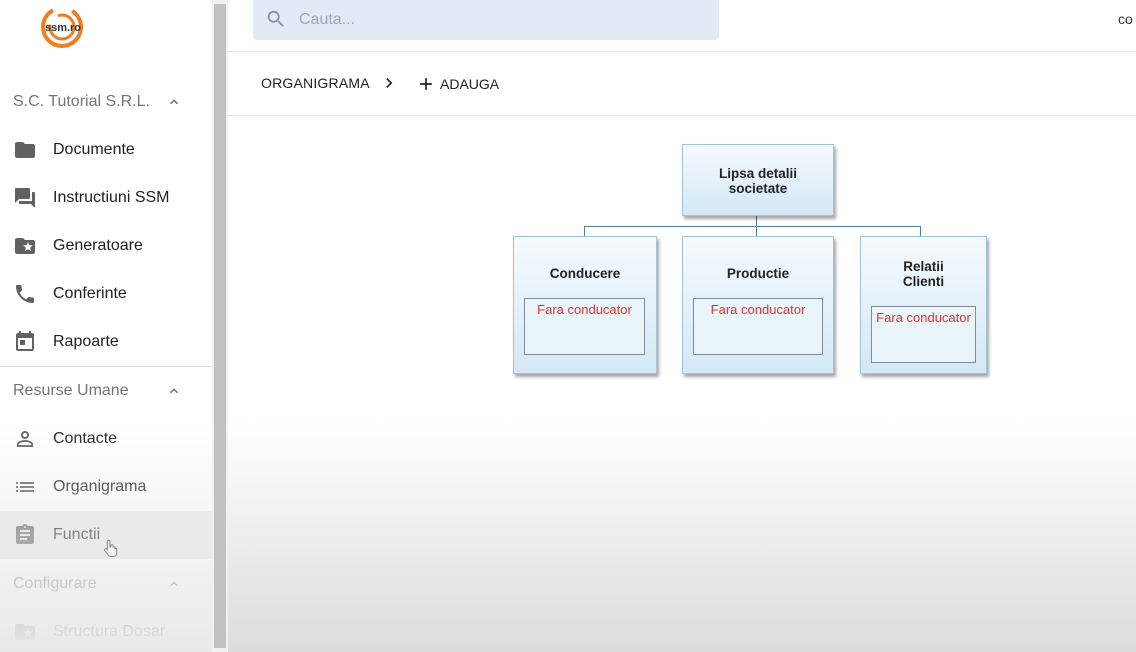 The height and width of the screenshot is (652, 1136). I want to click on section-header-company: S.C. Tutorial S.R.L., so click(106, 102).